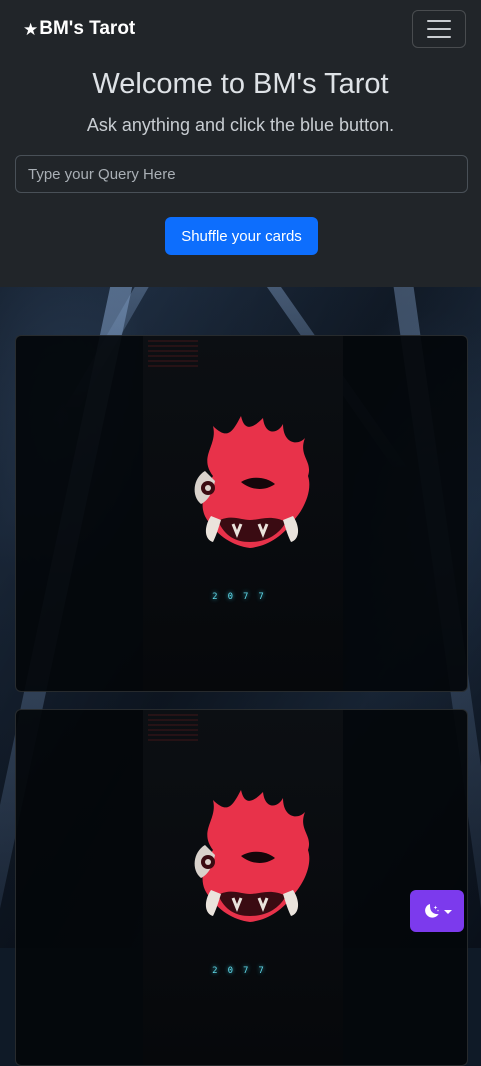 The width and height of the screenshot is (481, 1066). I want to click on moon-stars-icon, so click(431, 911).